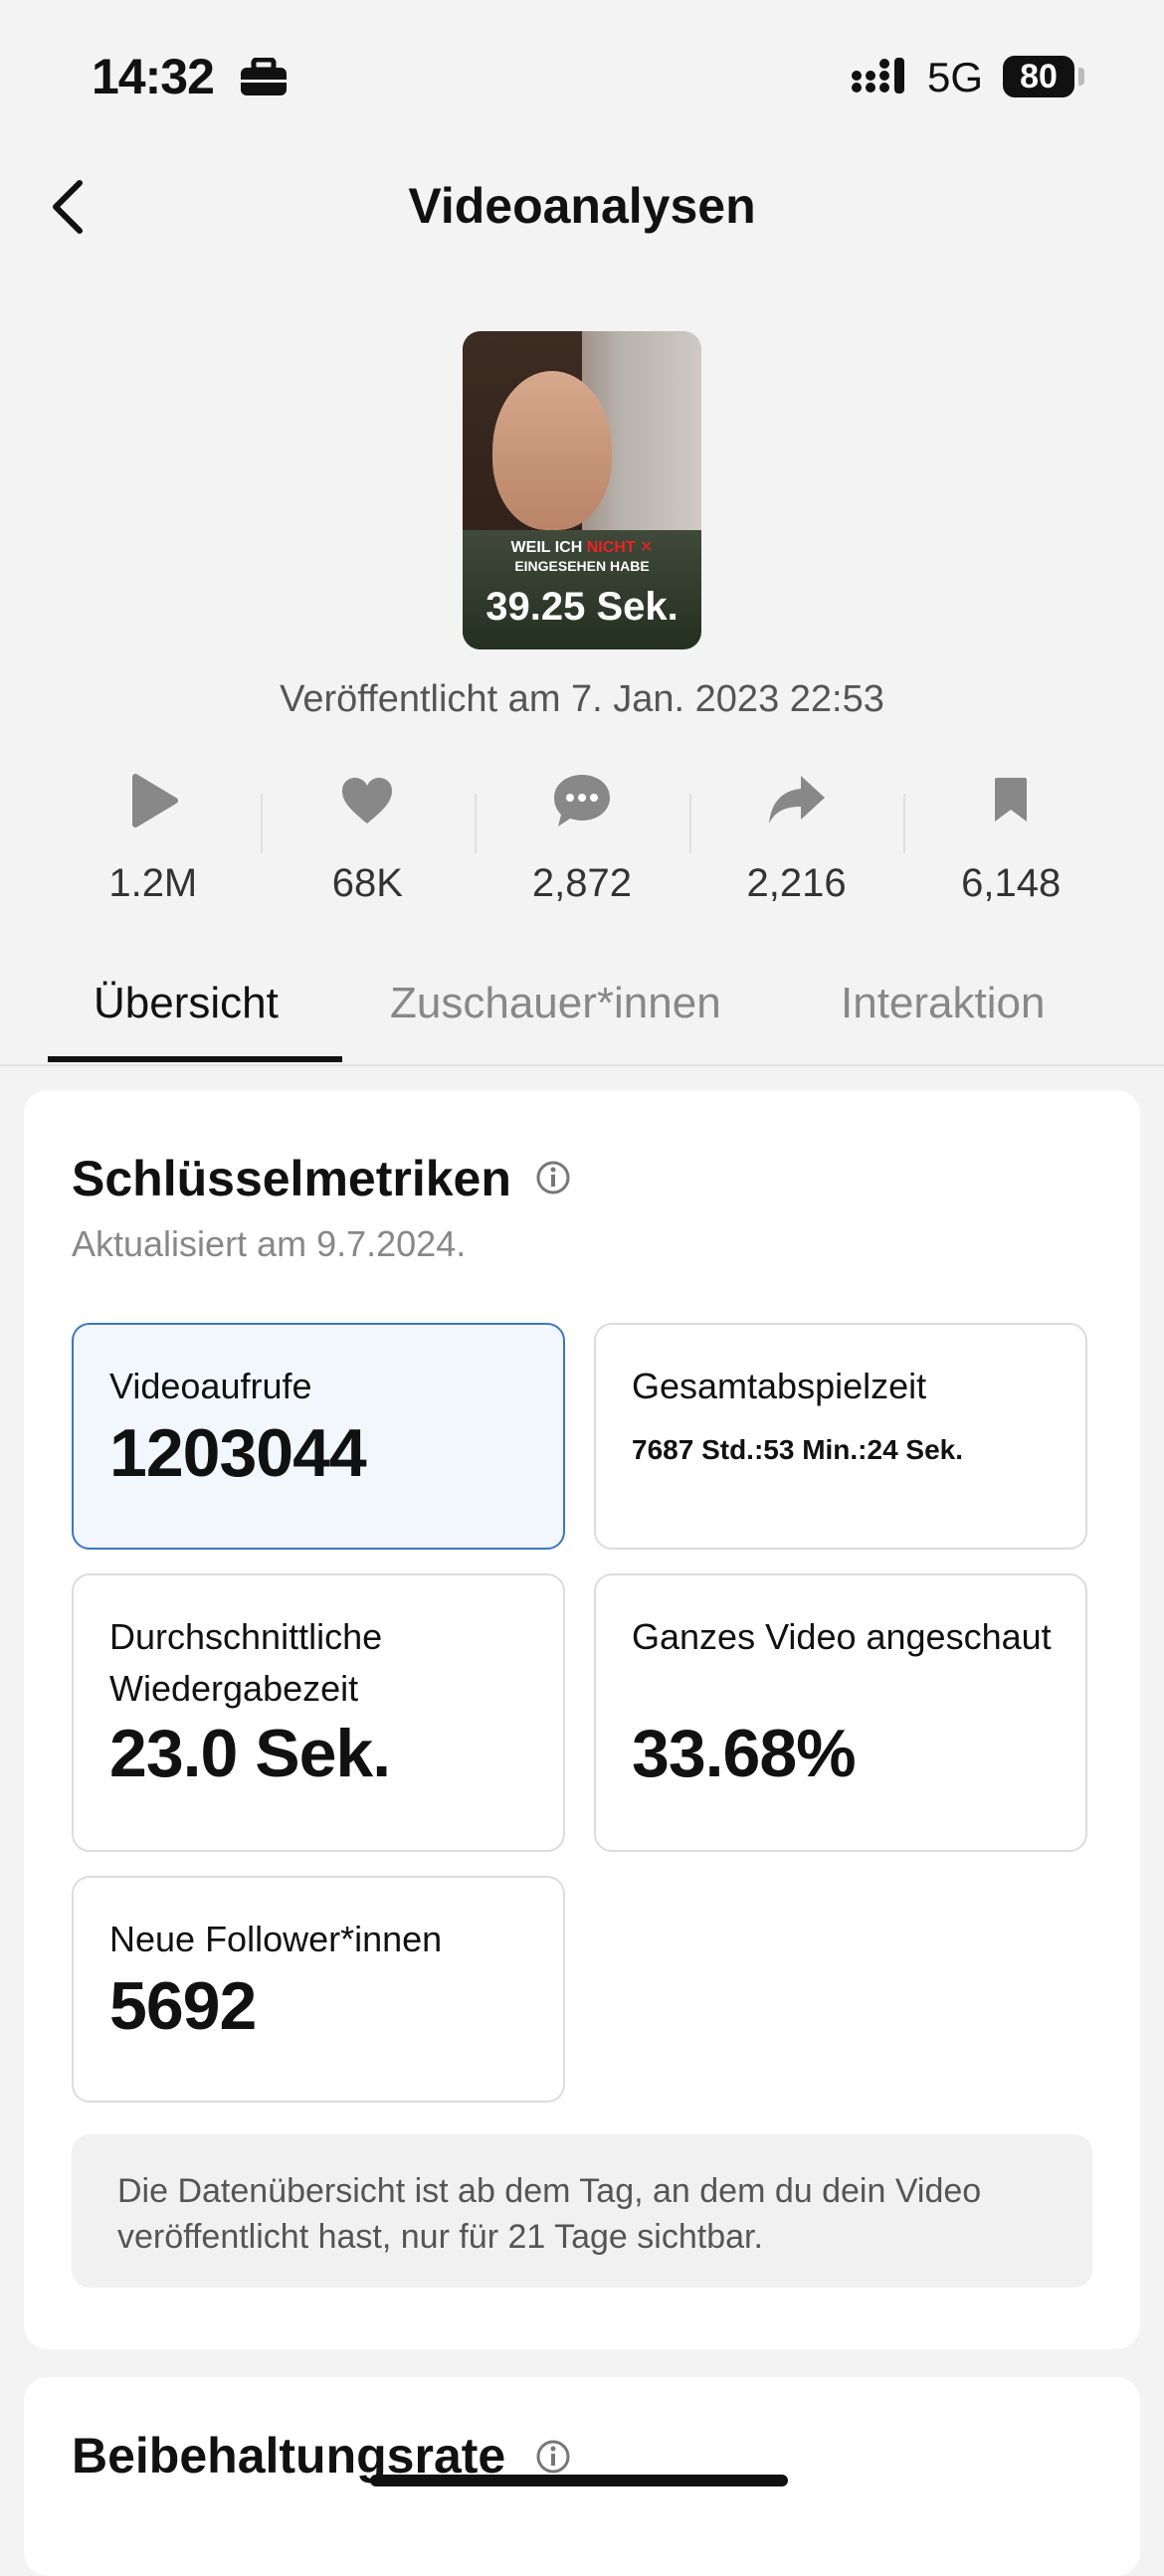  What do you see at coordinates (154, 801) in the screenshot?
I see `play-icon` at bounding box center [154, 801].